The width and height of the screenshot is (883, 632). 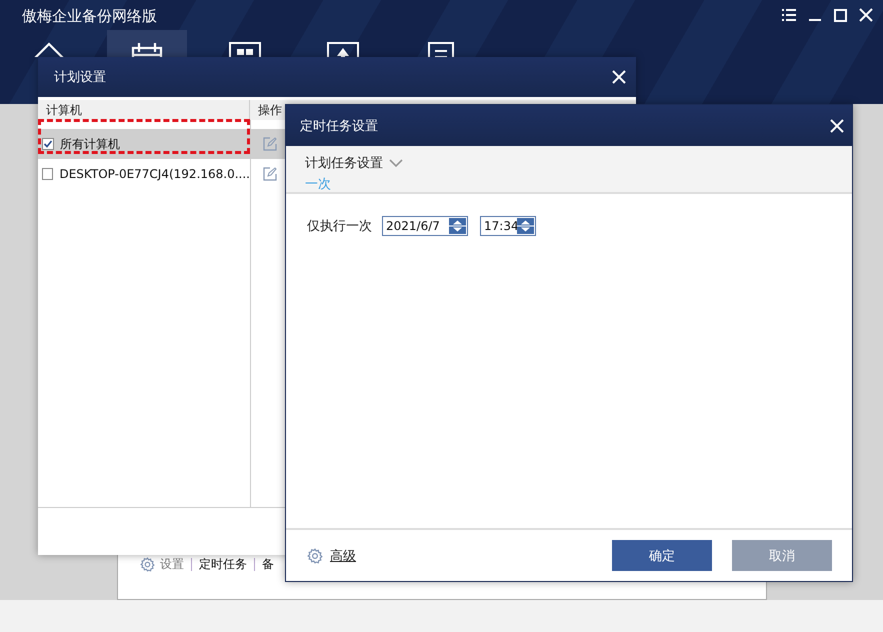 I want to click on dialog-title: 定时任务设置, so click(x=339, y=126).